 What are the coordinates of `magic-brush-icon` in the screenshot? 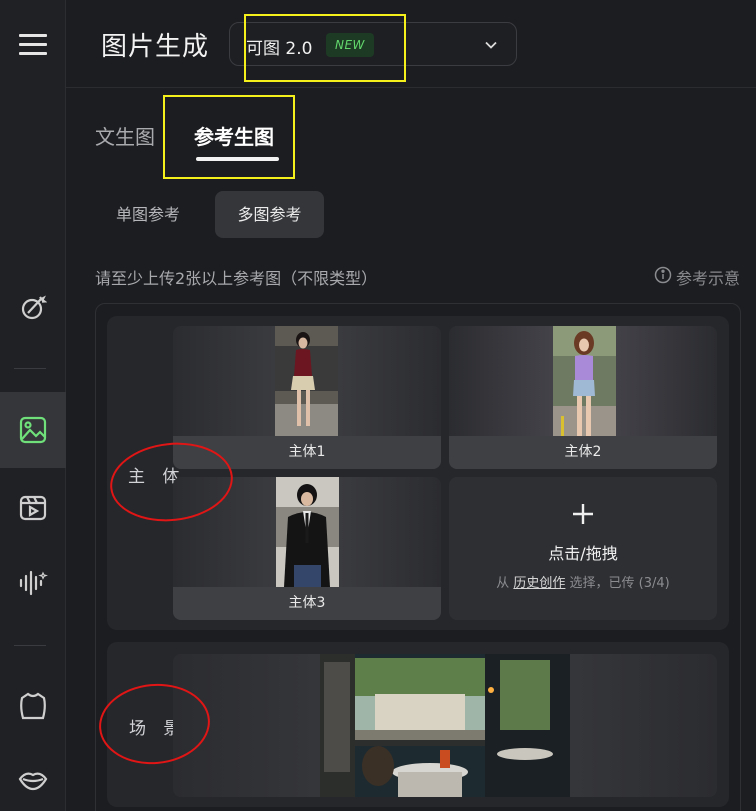 It's located at (33, 308).